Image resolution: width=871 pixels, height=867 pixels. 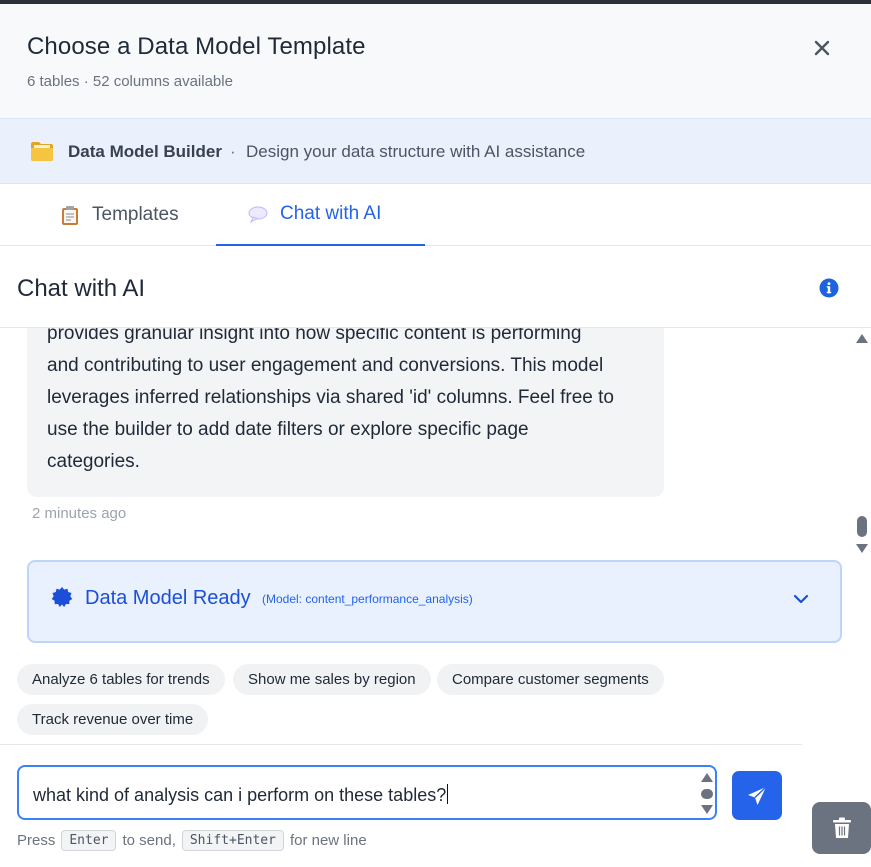 What do you see at coordinates (862, 548) in the screenshot?
I see `scroll-down-arrow` at bounding box center [862, 548].